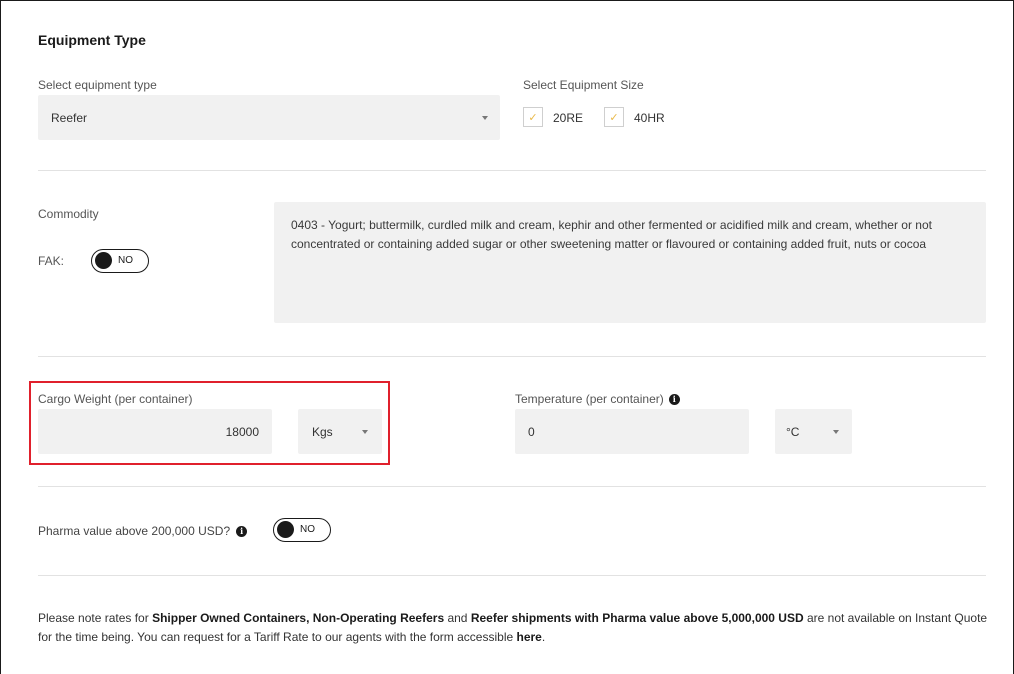  Describe the element at coordinates (269, 117) in the screenshot. I see `equipment-type-select: Reefer` at that location.